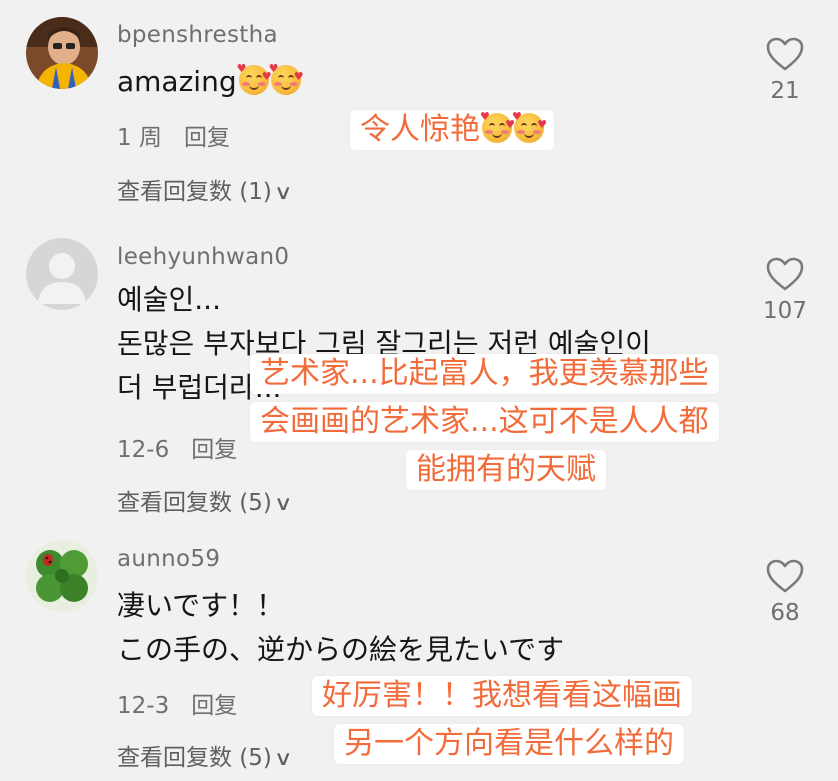 This screenshot has height=781, width=838. I want to click on like-count: 21, so click(785, 91).